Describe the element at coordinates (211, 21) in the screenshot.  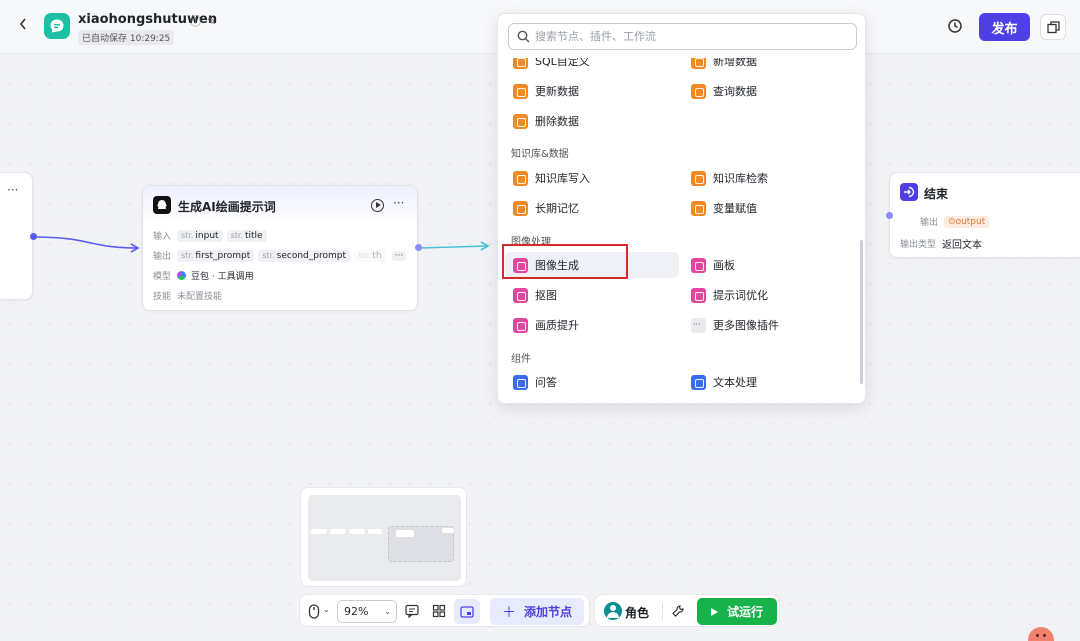
I see `edit-icon: ✎` at that location.